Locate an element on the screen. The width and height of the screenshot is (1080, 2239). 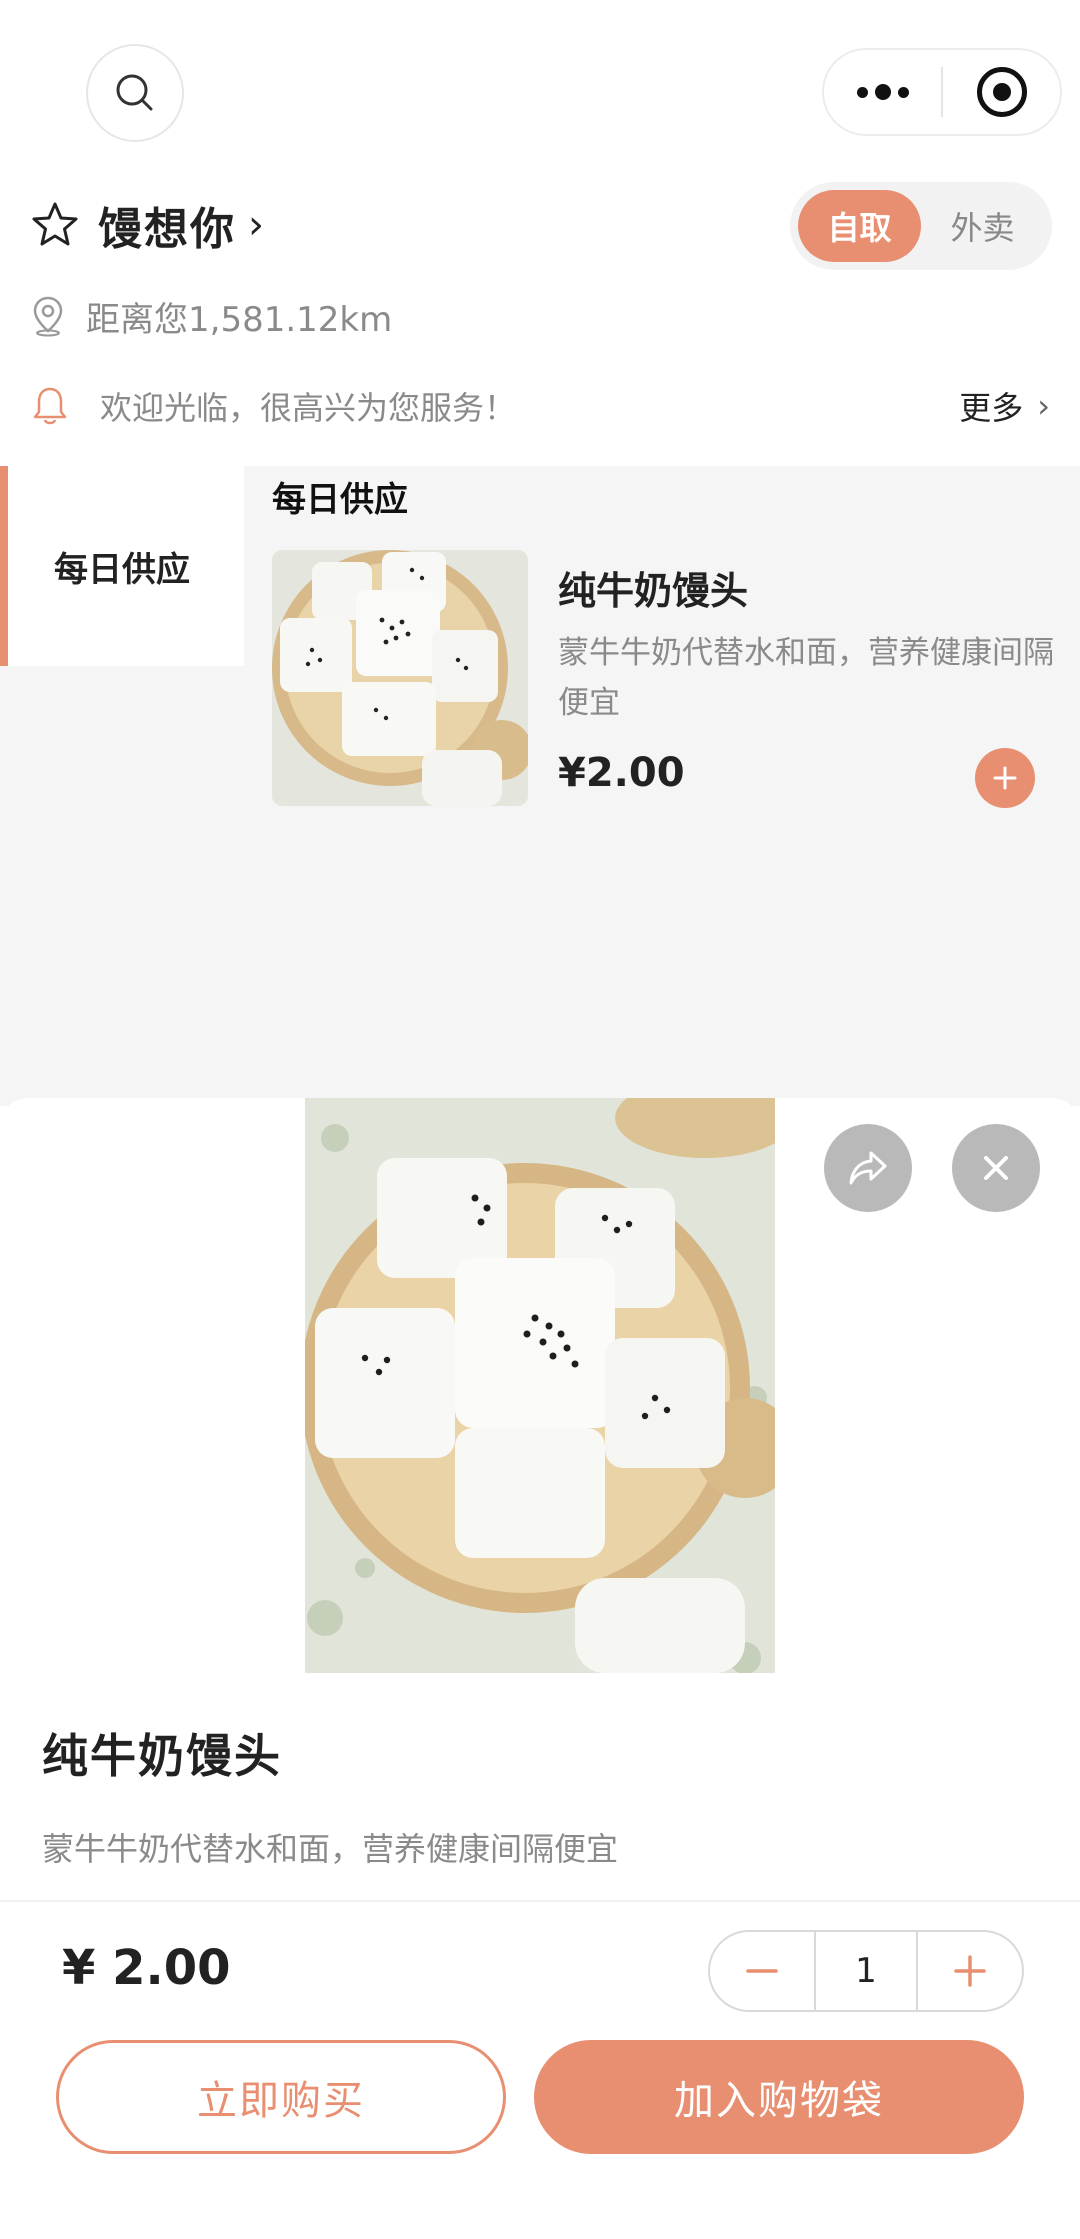
category-active-indicator is located at coordinates (4, 566).